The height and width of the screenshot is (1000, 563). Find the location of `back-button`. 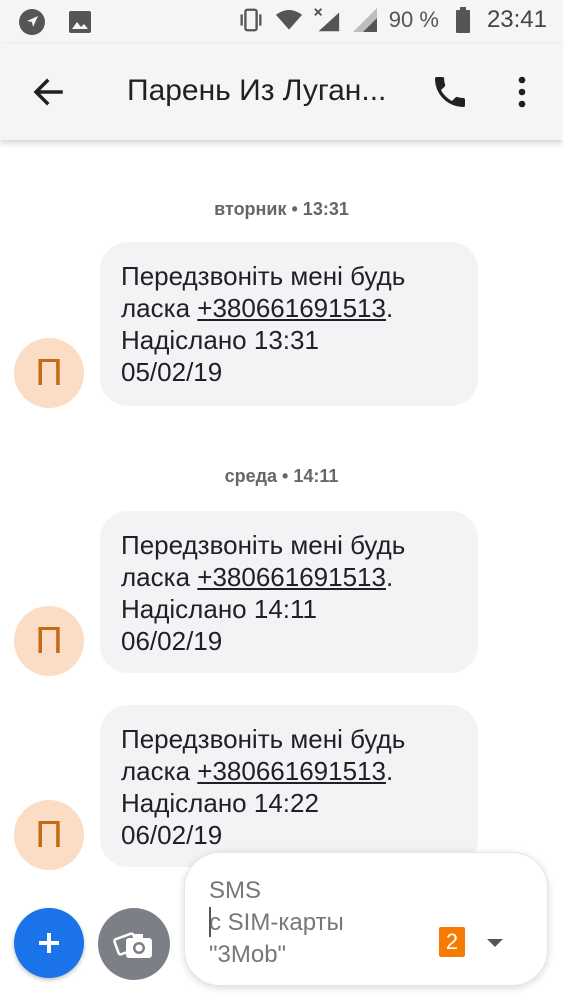

back-button is located at coordinates (48, 92).